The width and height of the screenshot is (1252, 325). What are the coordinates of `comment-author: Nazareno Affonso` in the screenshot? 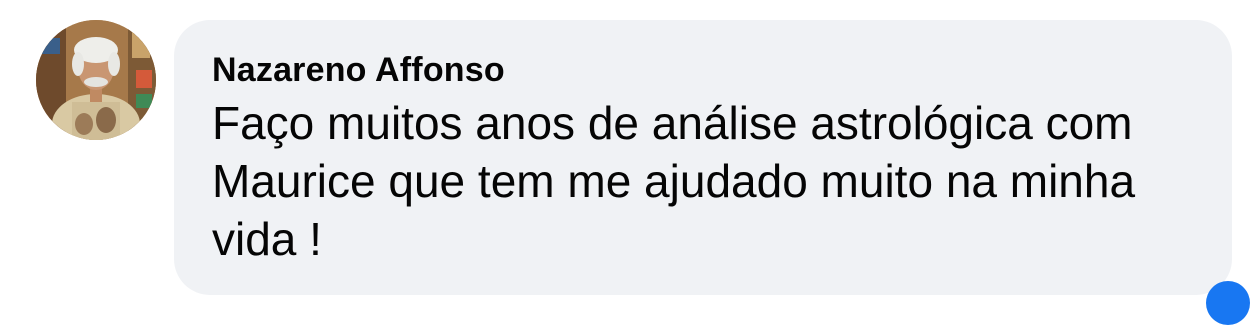 It's located at (707, 70).